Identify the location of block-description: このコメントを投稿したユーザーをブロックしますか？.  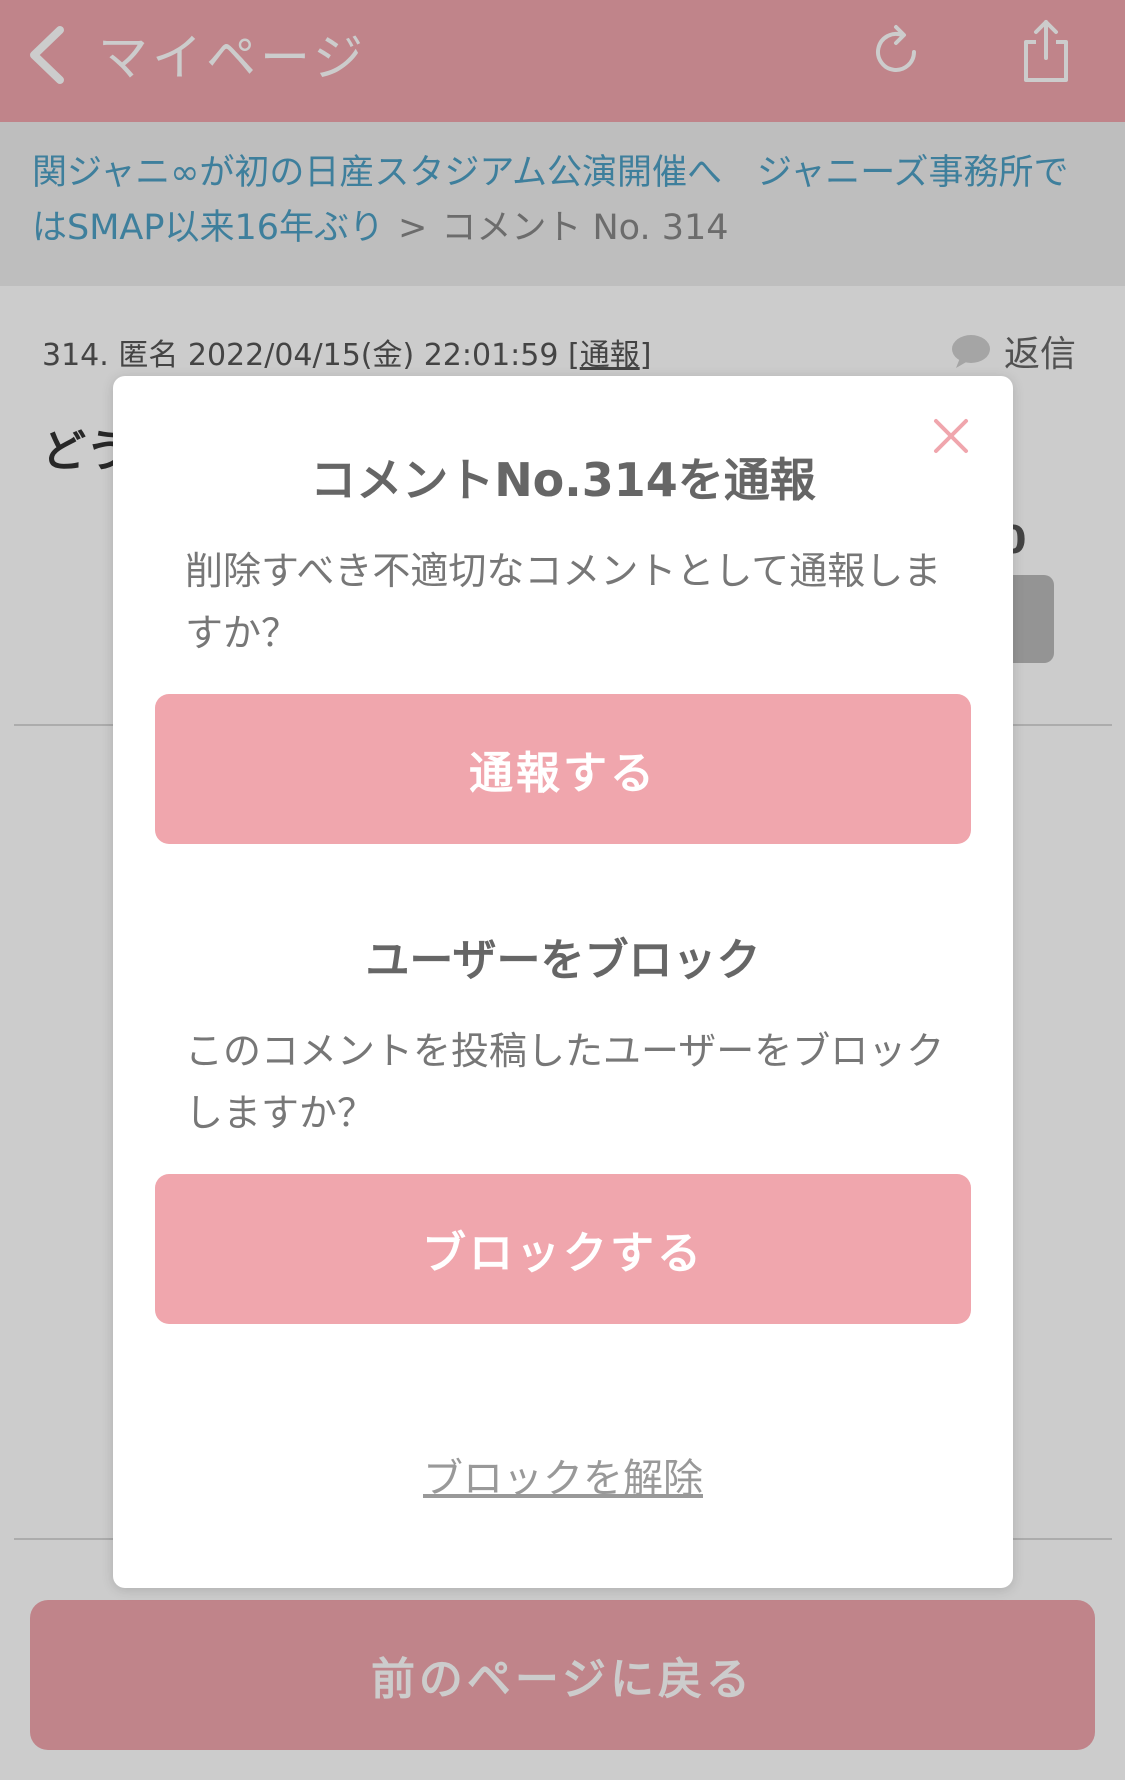
(565, 1082).